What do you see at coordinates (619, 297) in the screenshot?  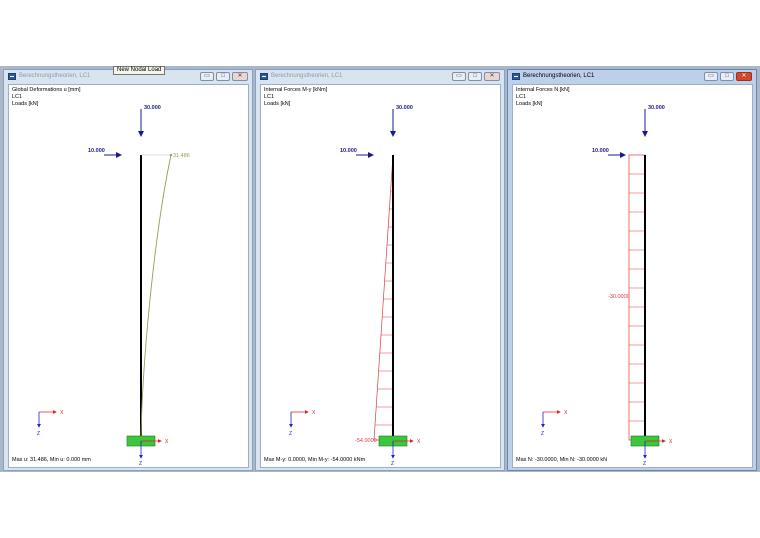 I see `normal-force-value: -30.0000` at bounding box center [619, 297].